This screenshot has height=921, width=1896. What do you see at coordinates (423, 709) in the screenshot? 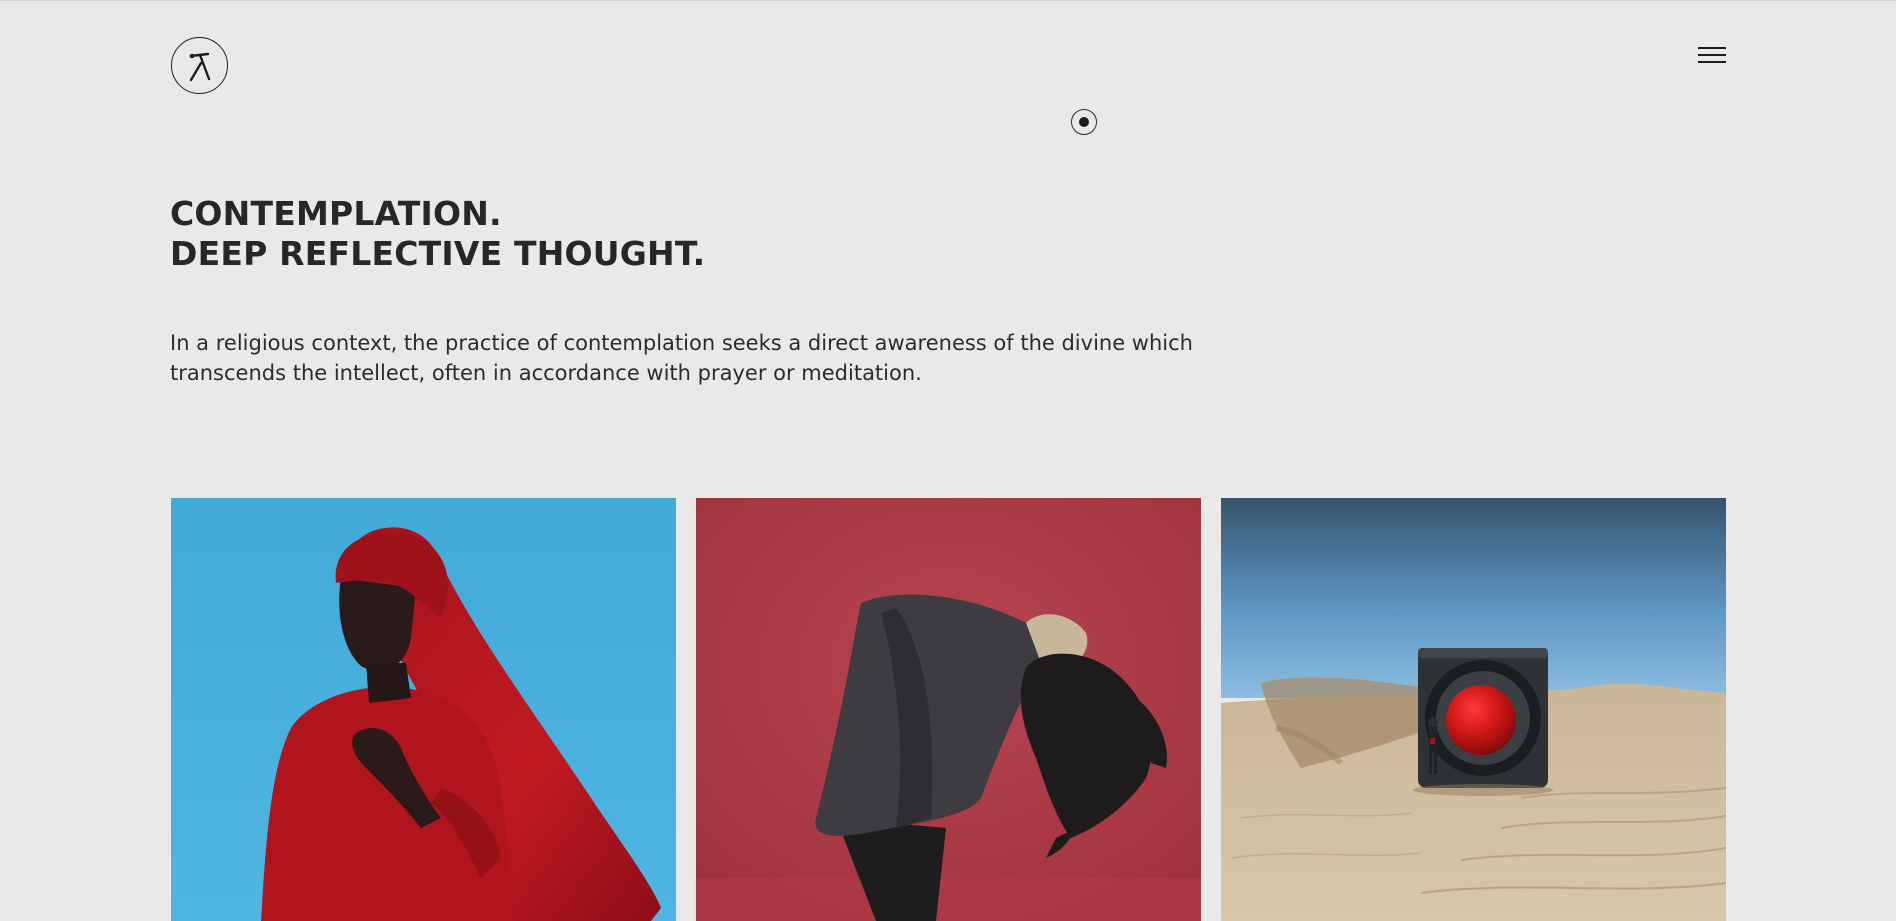
I see `red-veiled-figure-image` at bounding box center [423, 709].